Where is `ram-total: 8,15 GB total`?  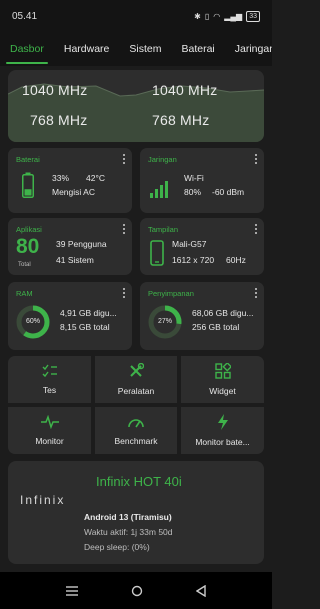 ram-total: 8,15 GB total is located at coordinates (85, 327).